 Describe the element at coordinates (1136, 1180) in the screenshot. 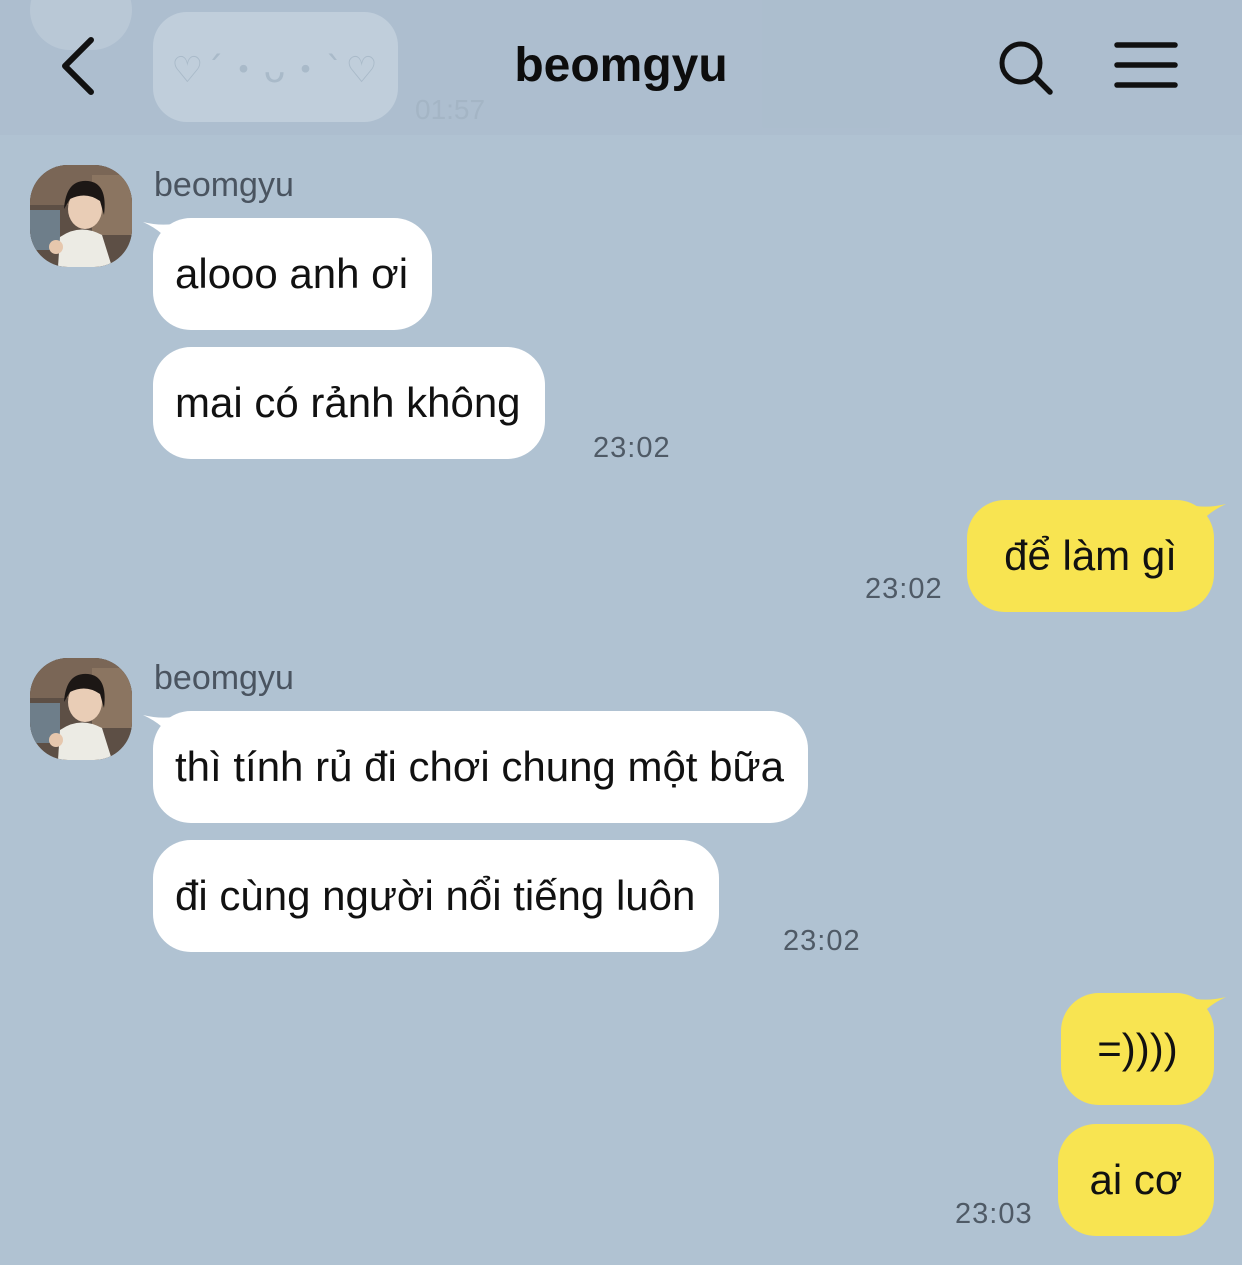

I see `message-bubble-outgoing: ai cơ` at that location.